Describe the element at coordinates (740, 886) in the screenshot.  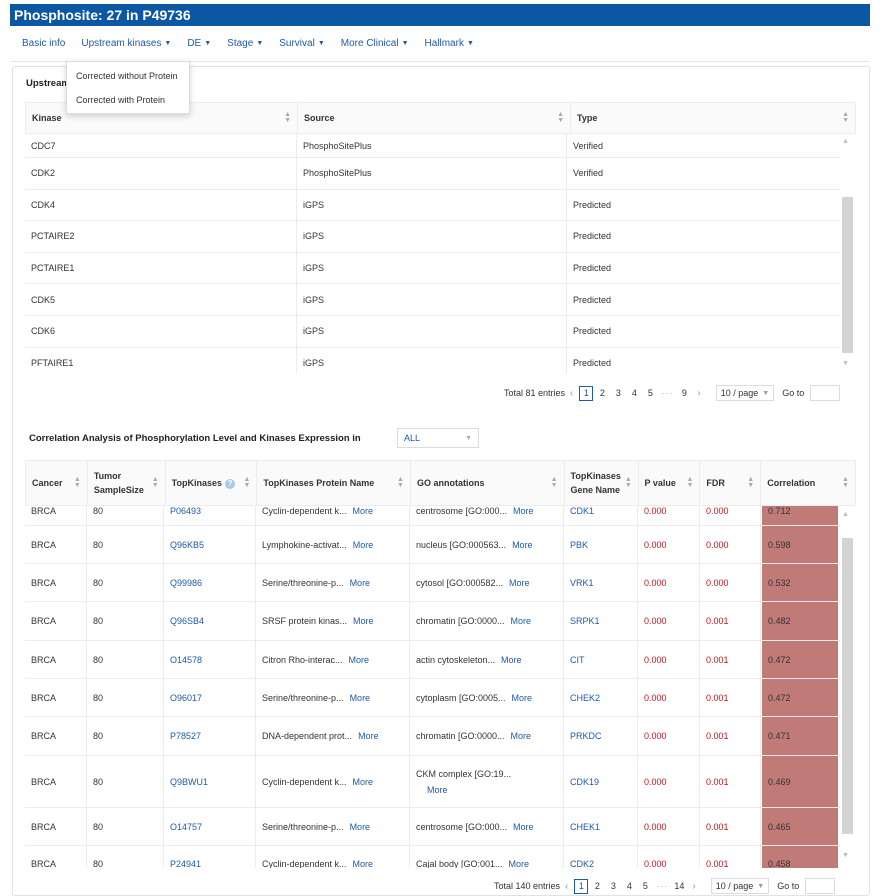
I see `page-size-select: 10 / page ▼` at that location.